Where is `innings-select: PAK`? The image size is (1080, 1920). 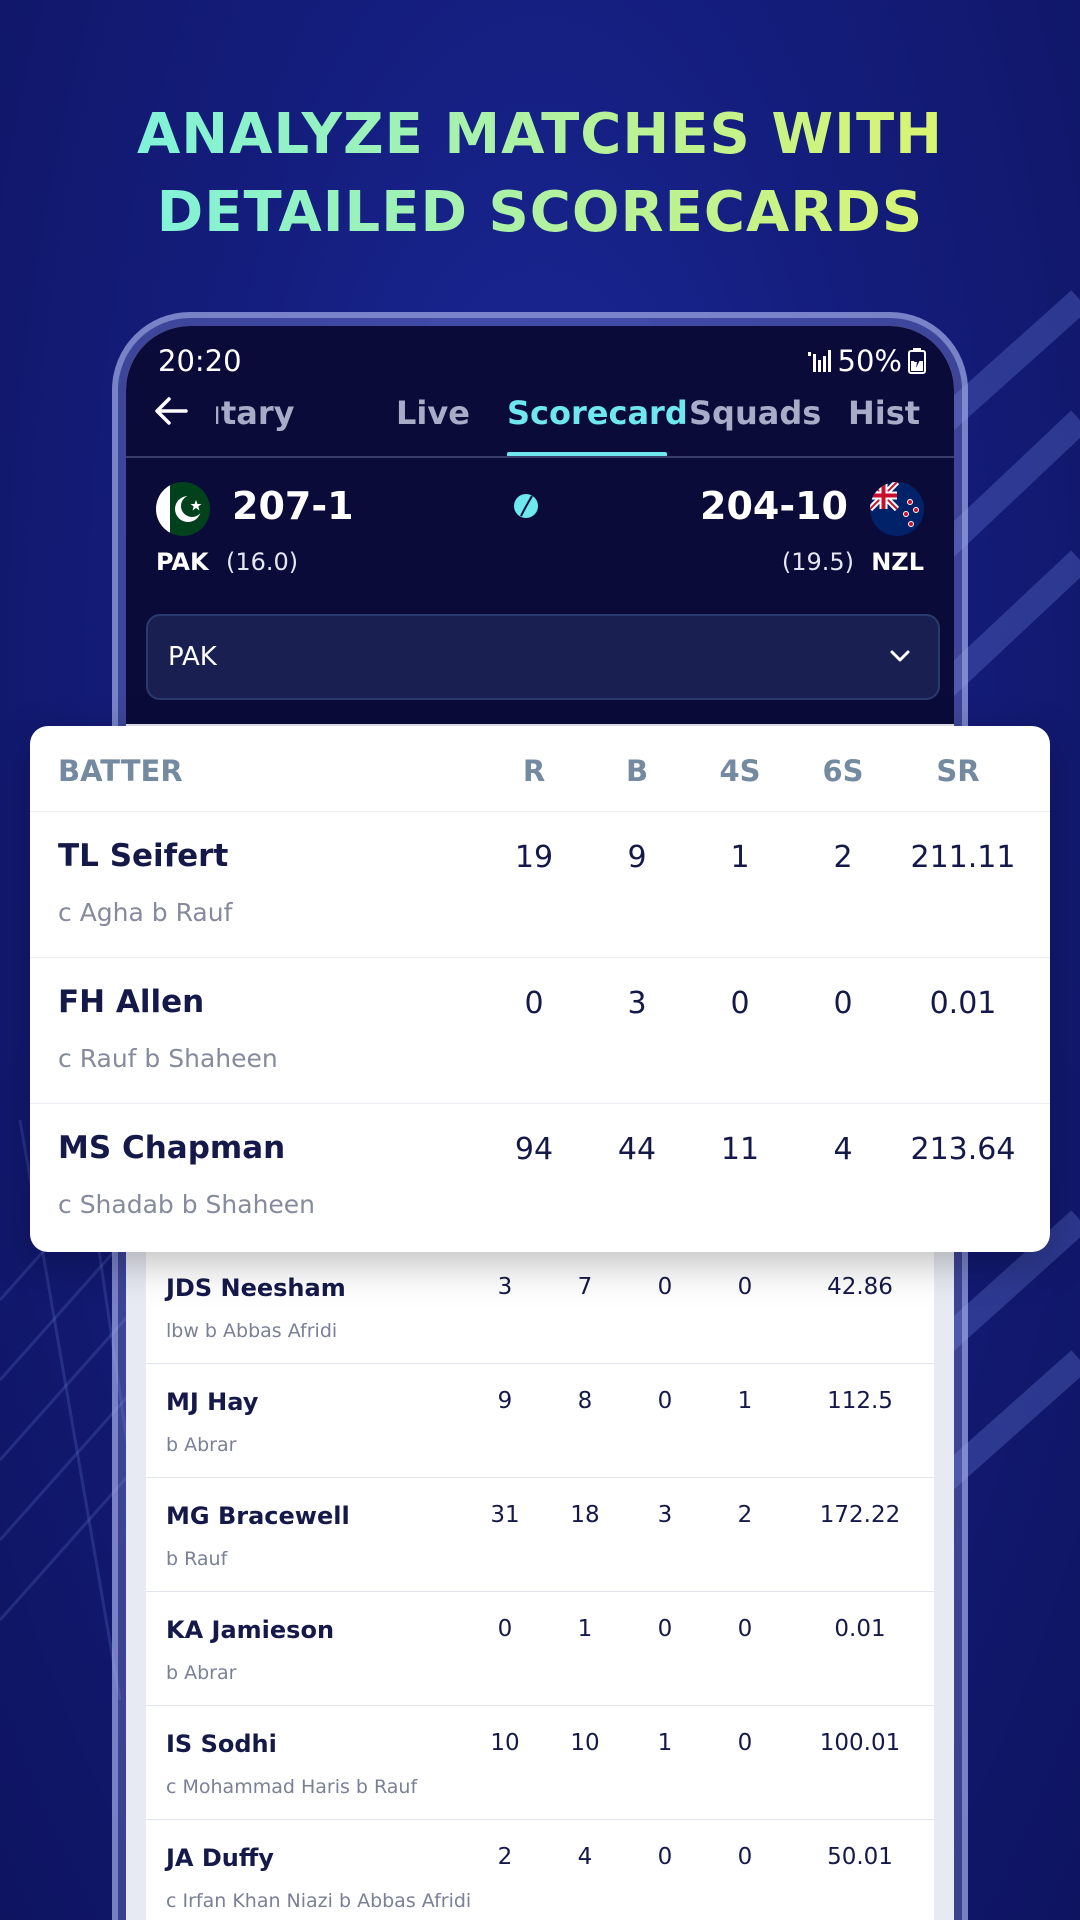 innings-select: PAK is located at coordinates (543, 657).